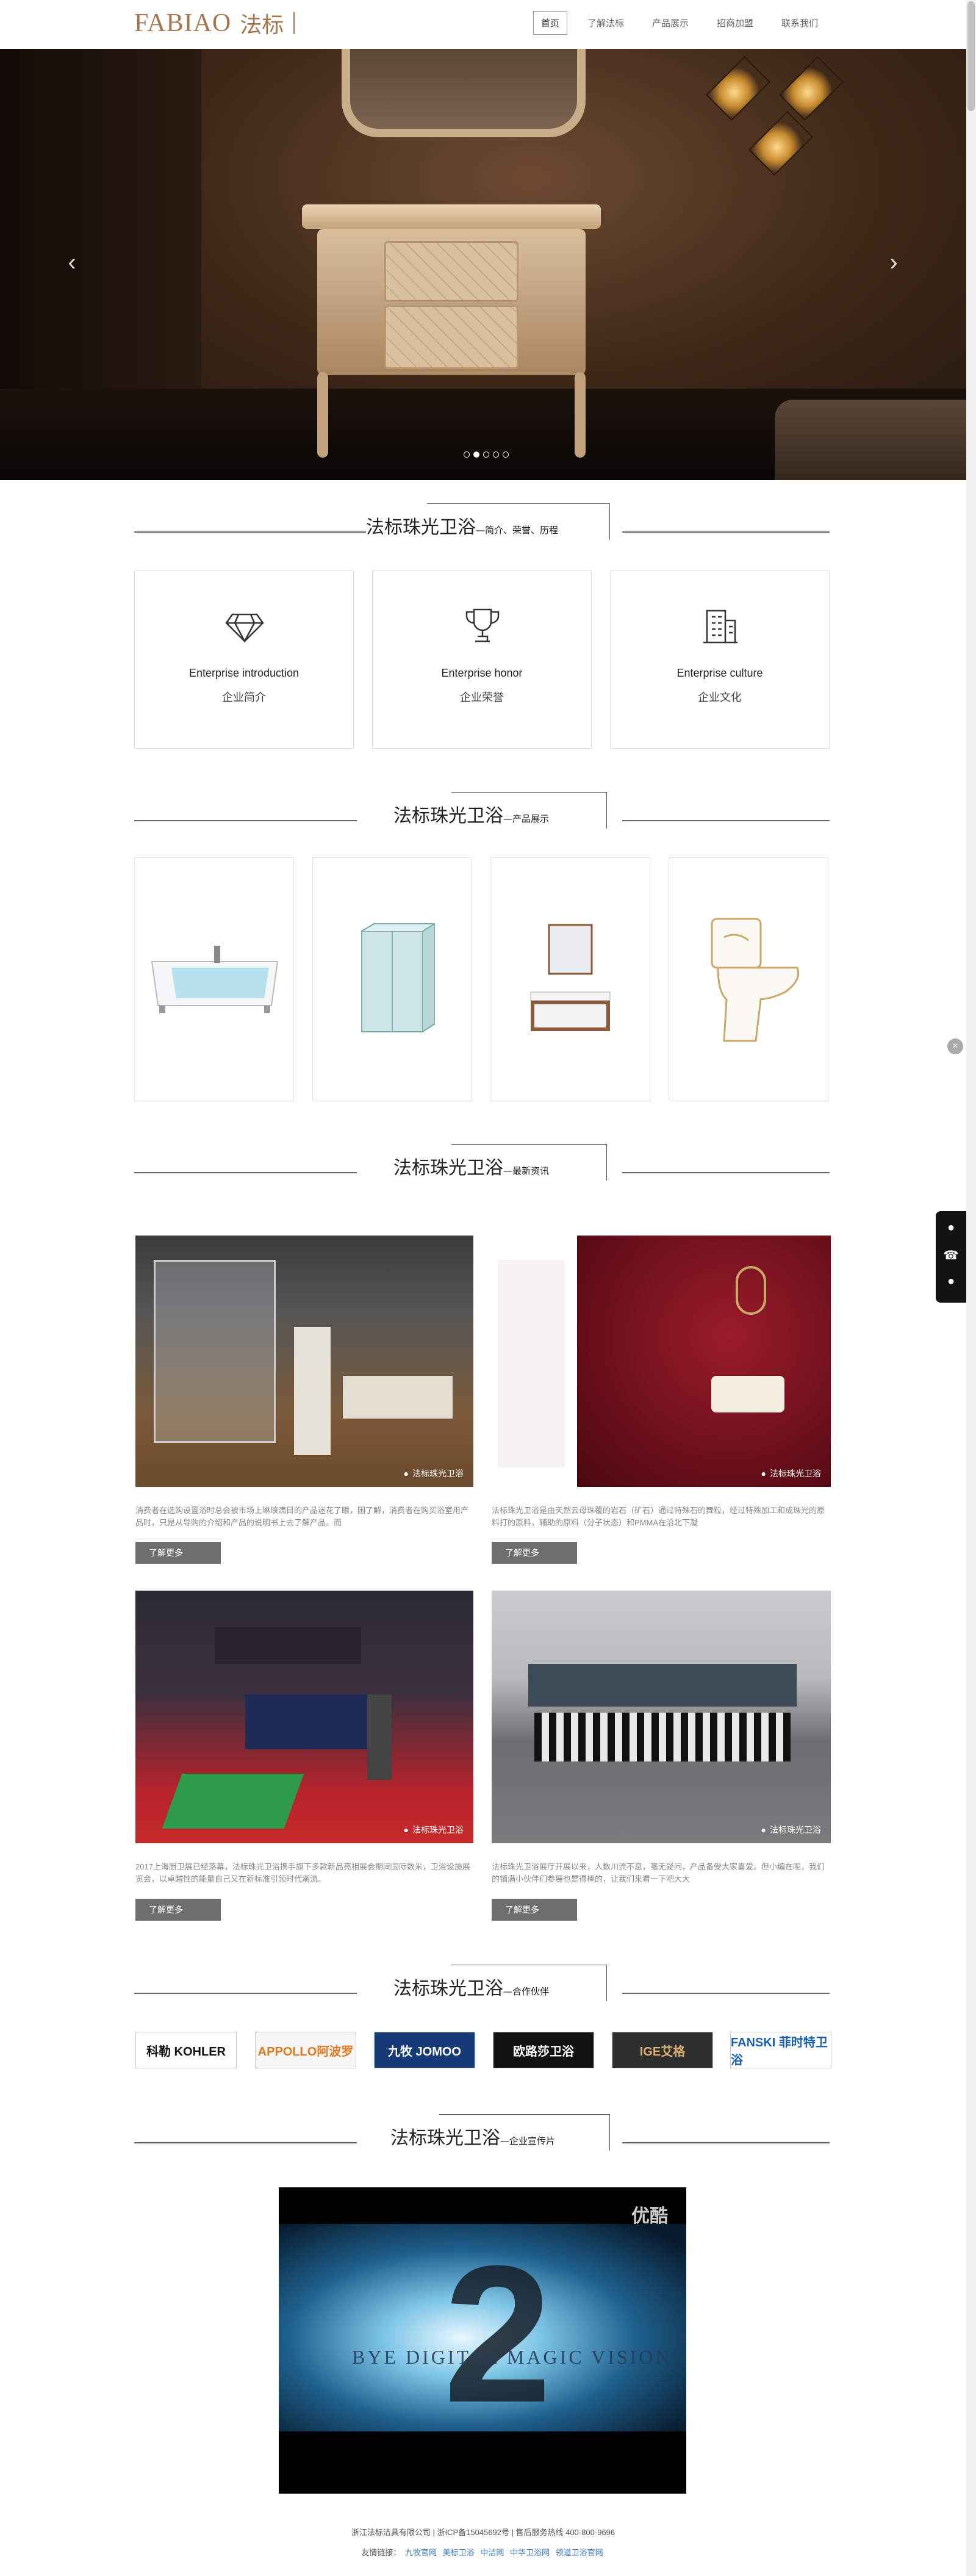  What do you see at coordinates (473, 2136) in the screenshot?
I see `section-heading: 法标珠光卫浴—企业宣传片` at bounding box center [473, 2136].